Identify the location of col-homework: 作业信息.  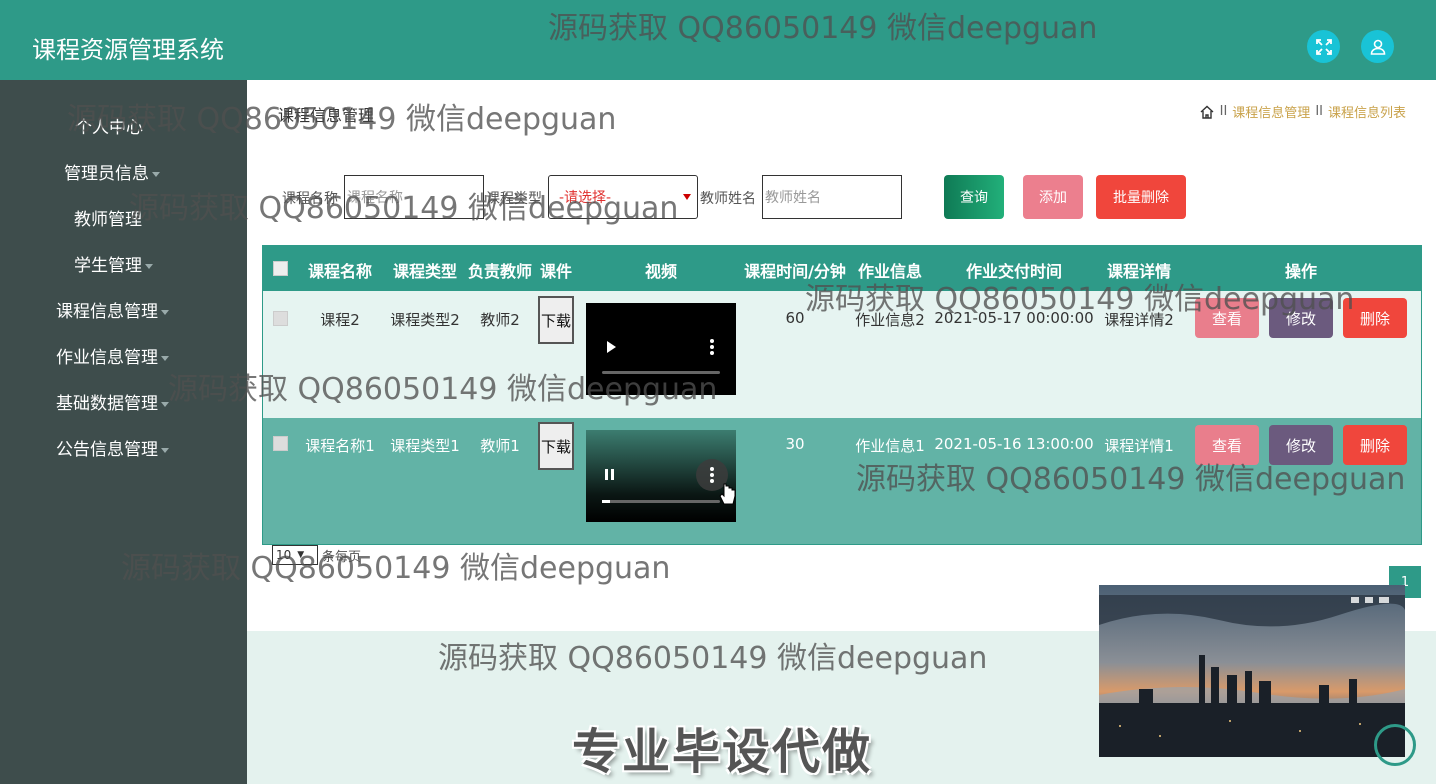
(890, 271).